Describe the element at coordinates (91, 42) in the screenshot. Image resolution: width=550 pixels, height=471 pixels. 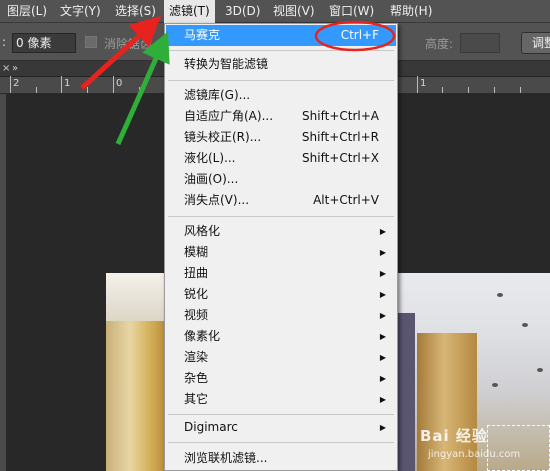
I see `antialias-checkbox` at that location.